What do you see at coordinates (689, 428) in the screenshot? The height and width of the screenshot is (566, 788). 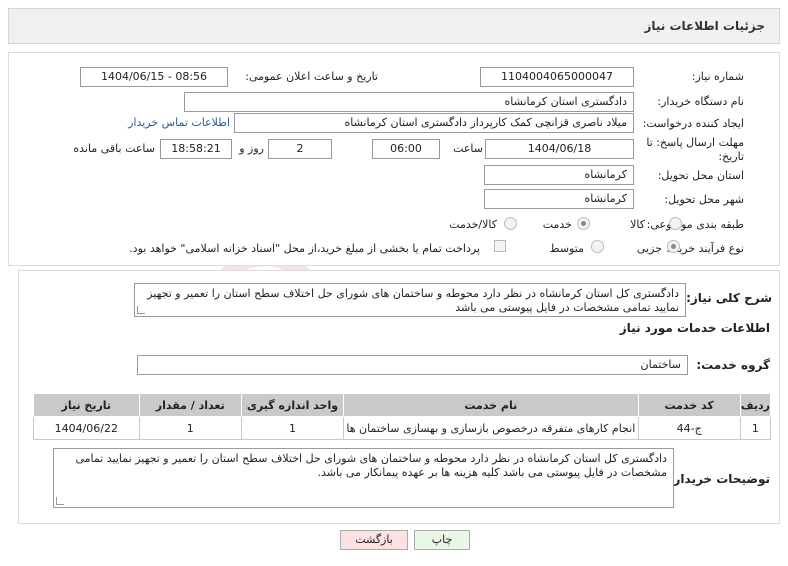 I see `cell-service-code: ج-44` at bounding box center [689, 428].